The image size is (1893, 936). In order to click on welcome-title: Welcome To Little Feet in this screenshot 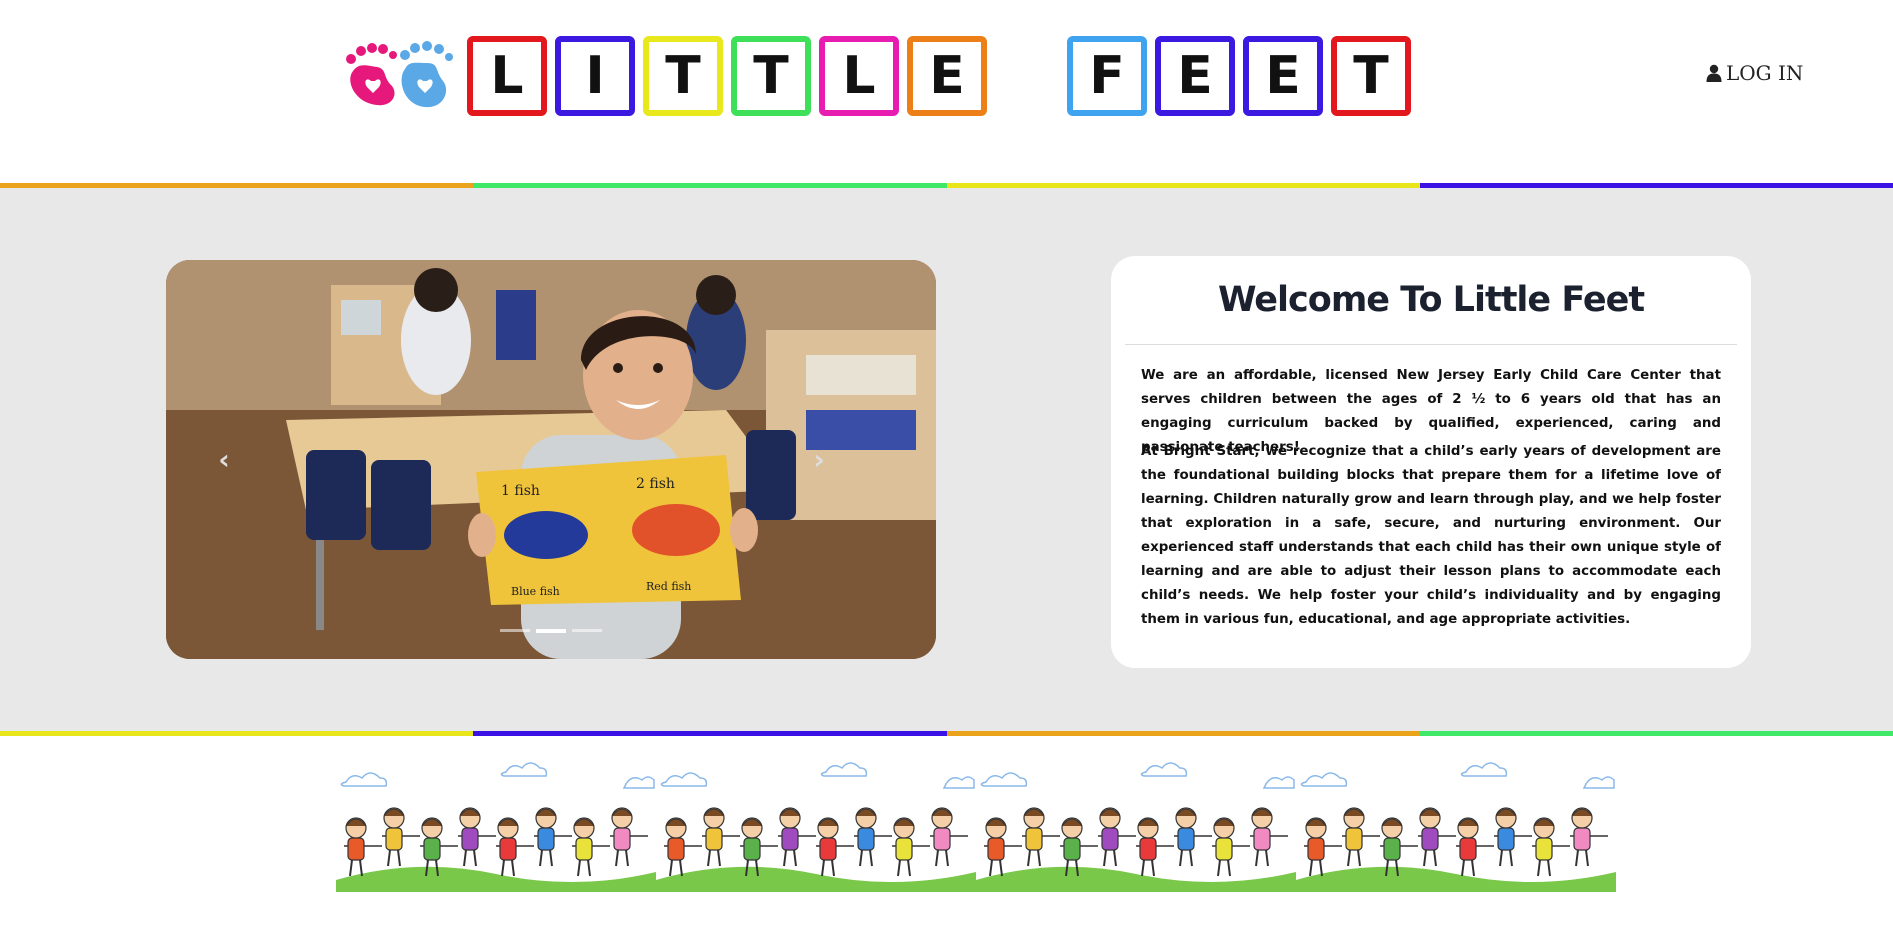, I will do `click(1431, 300)`.